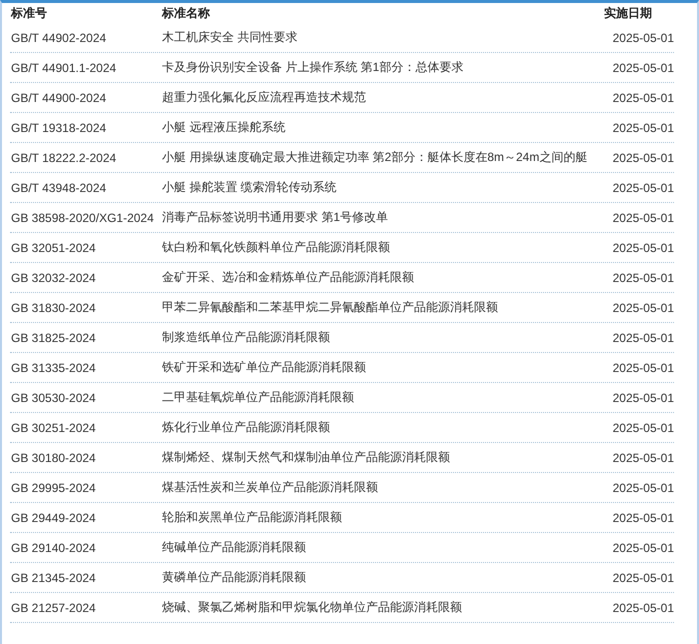 The width and height of the screenshot is (699, 644). I want to click on table-cell: GB 21345-2024, so click(53, 577).